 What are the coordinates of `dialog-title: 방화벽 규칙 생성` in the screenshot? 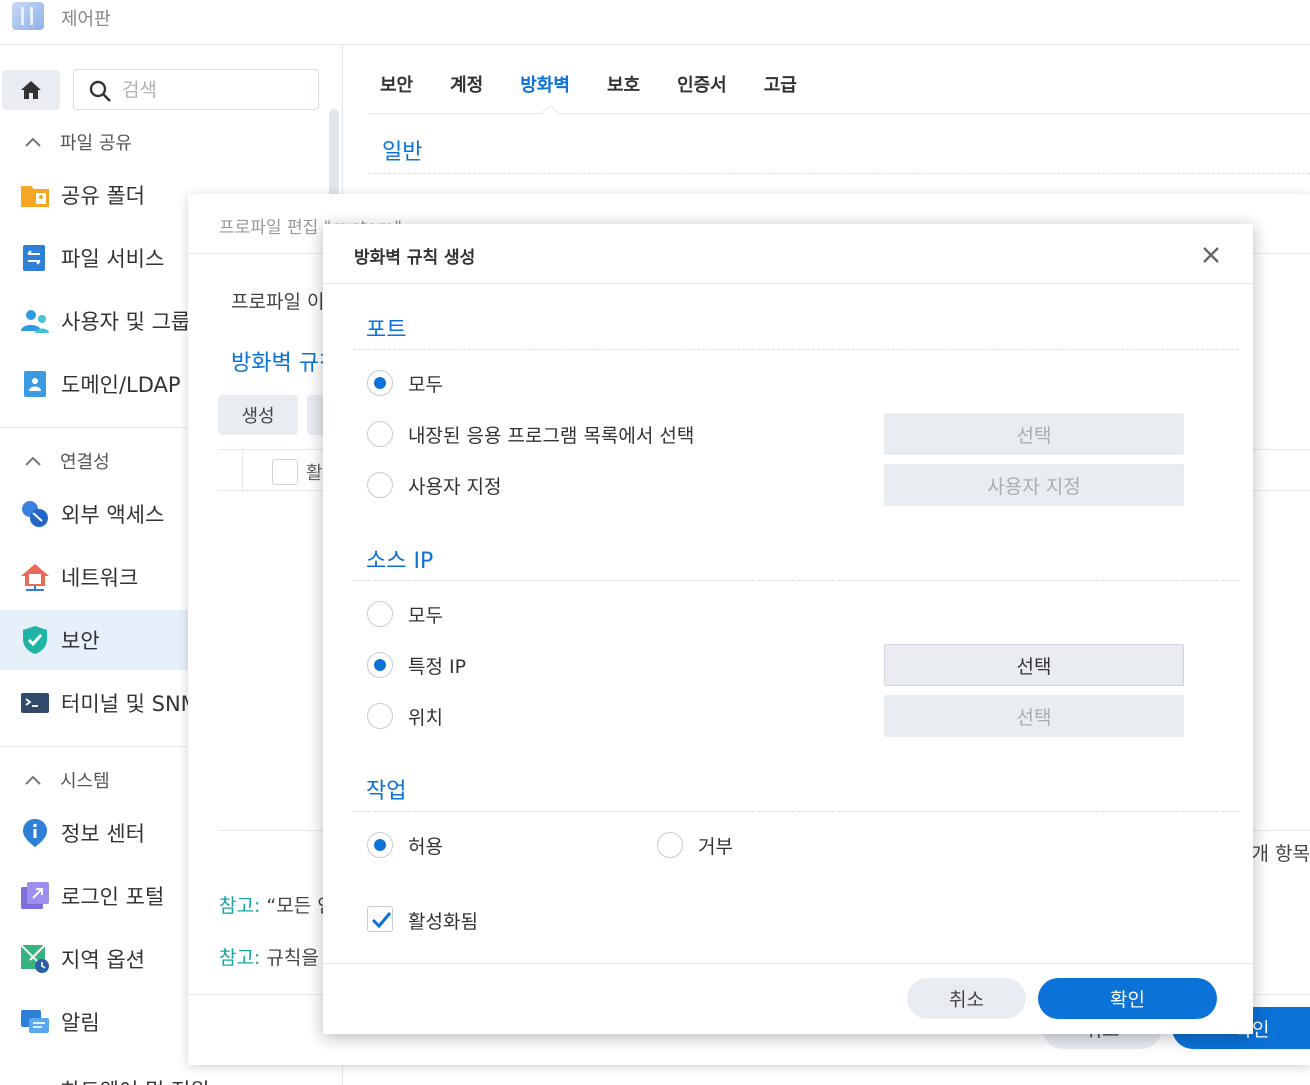 It's located at (415, 258).